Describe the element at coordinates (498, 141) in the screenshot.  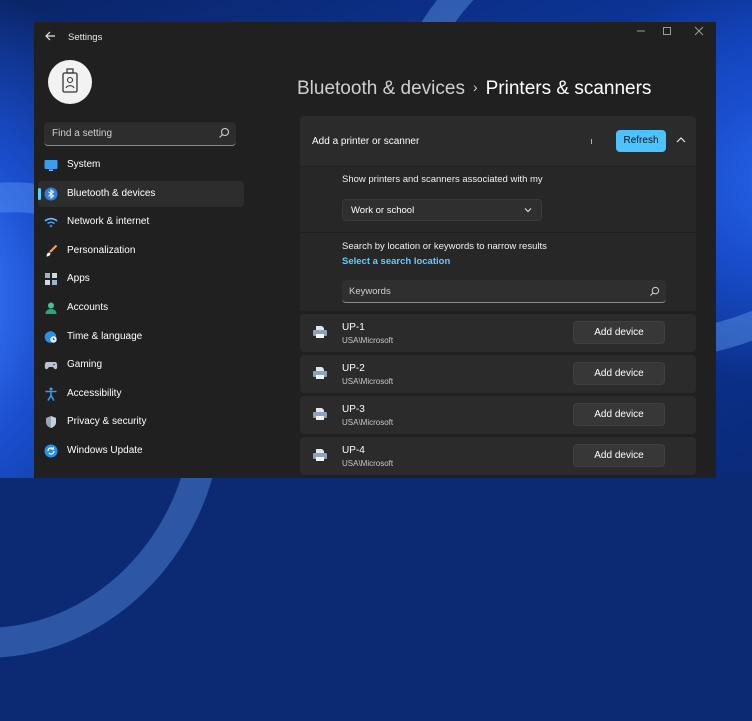
I see `add-printer-header: Add a printer or scanner Refresh` at that location.